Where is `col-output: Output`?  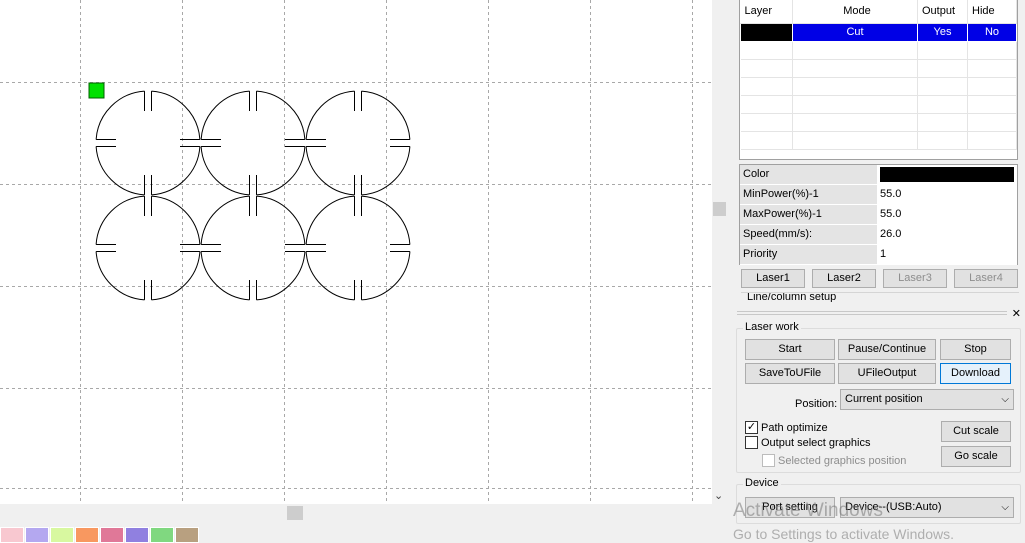 col-output: Output is located at coordinates (942, 12).